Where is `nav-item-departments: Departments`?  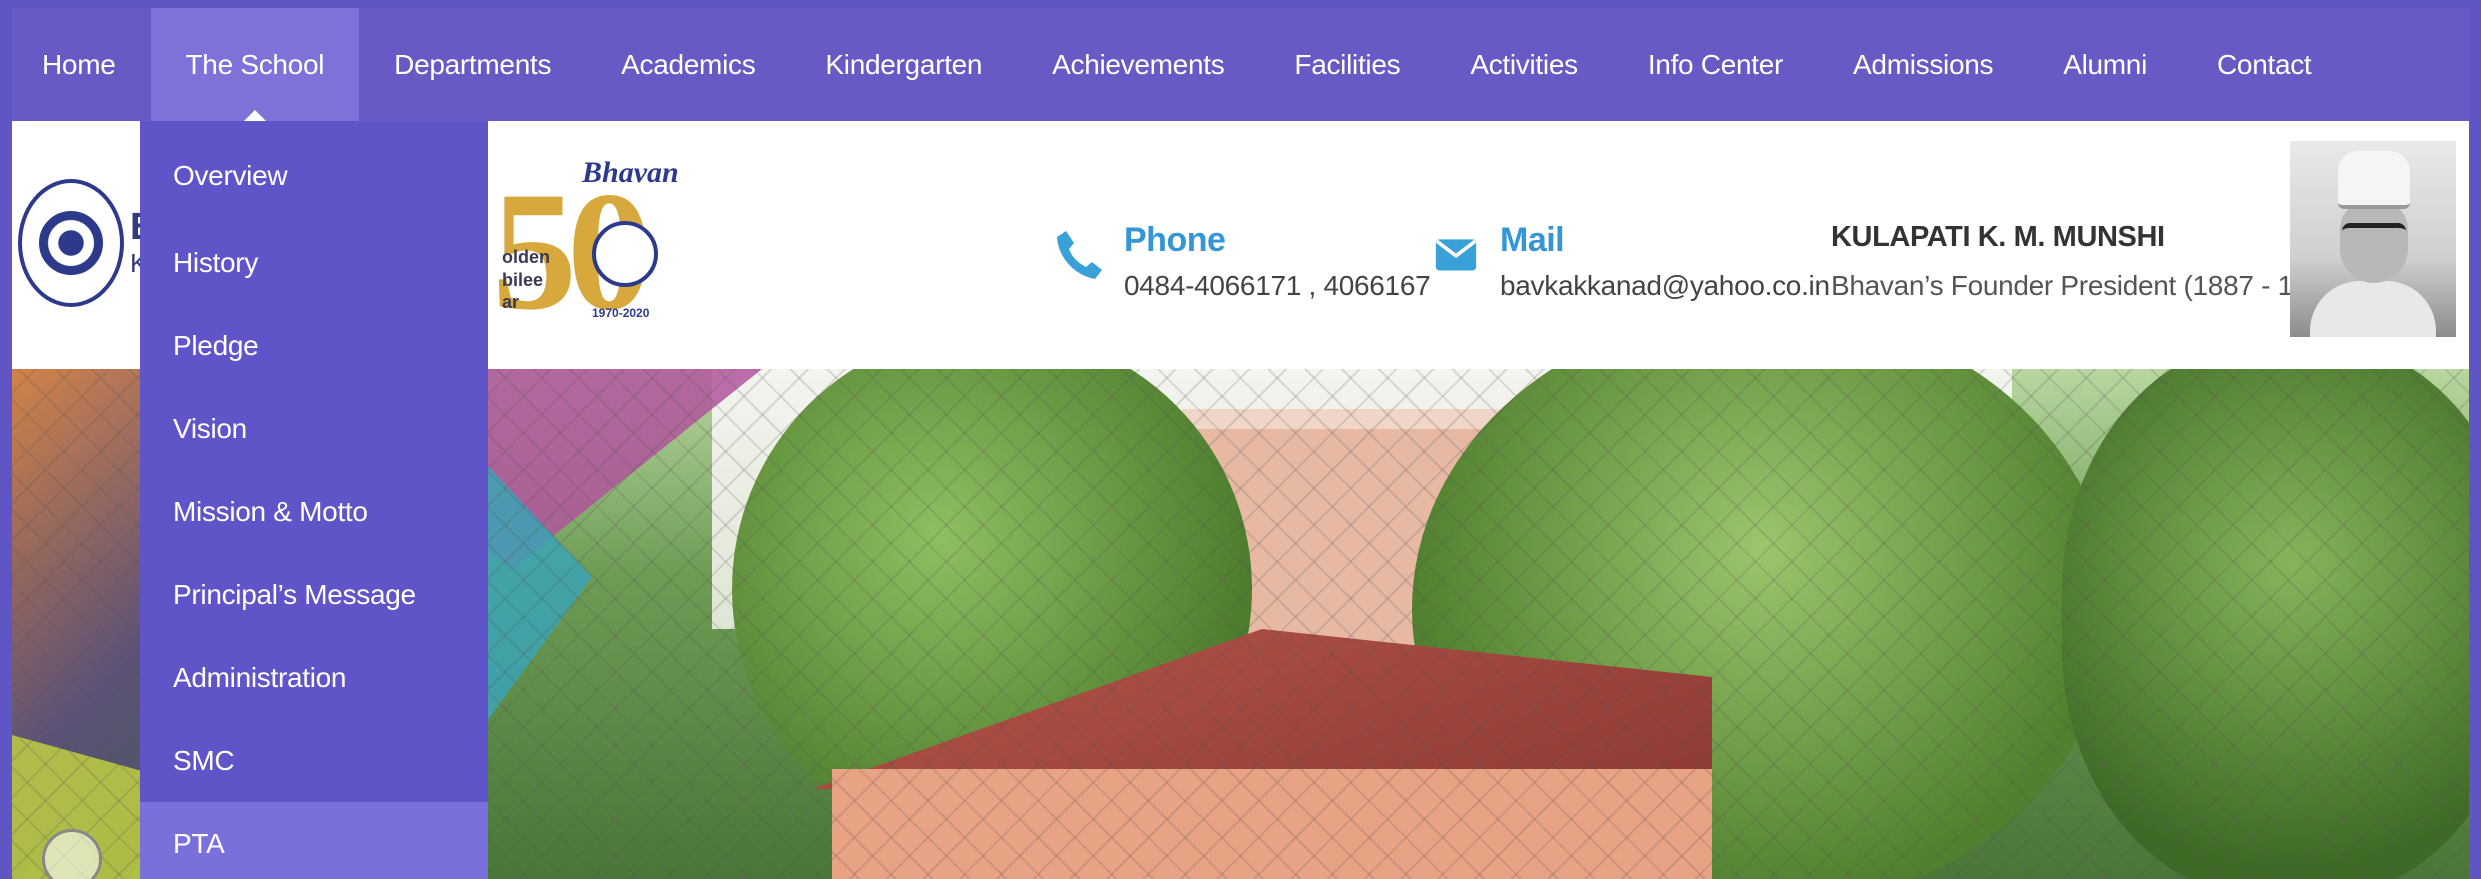 nav-item-departments: Departments is located at coordinates (472, 64).